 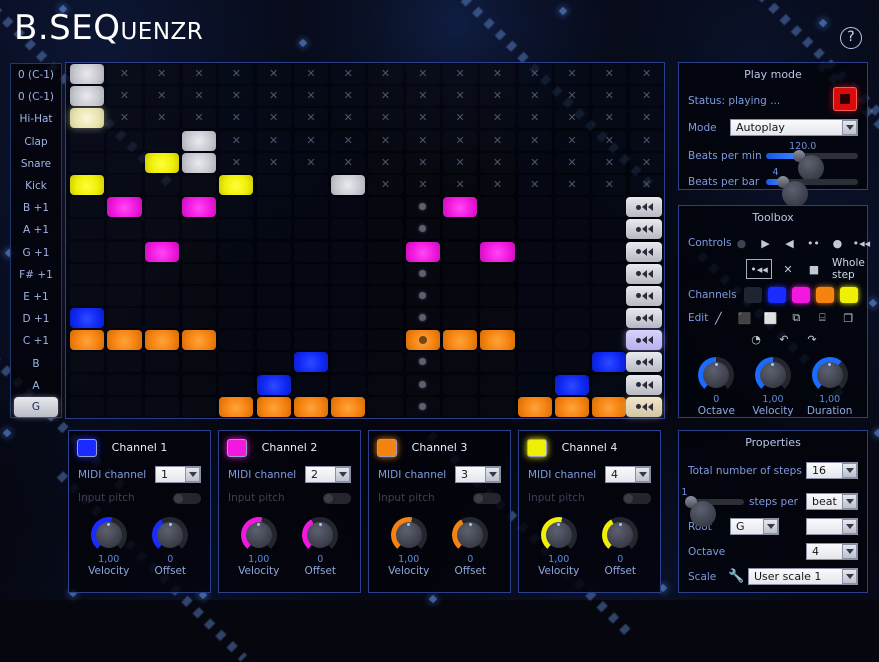 I want to click on midi-channel-select: 3, so click(x=478, y=474).